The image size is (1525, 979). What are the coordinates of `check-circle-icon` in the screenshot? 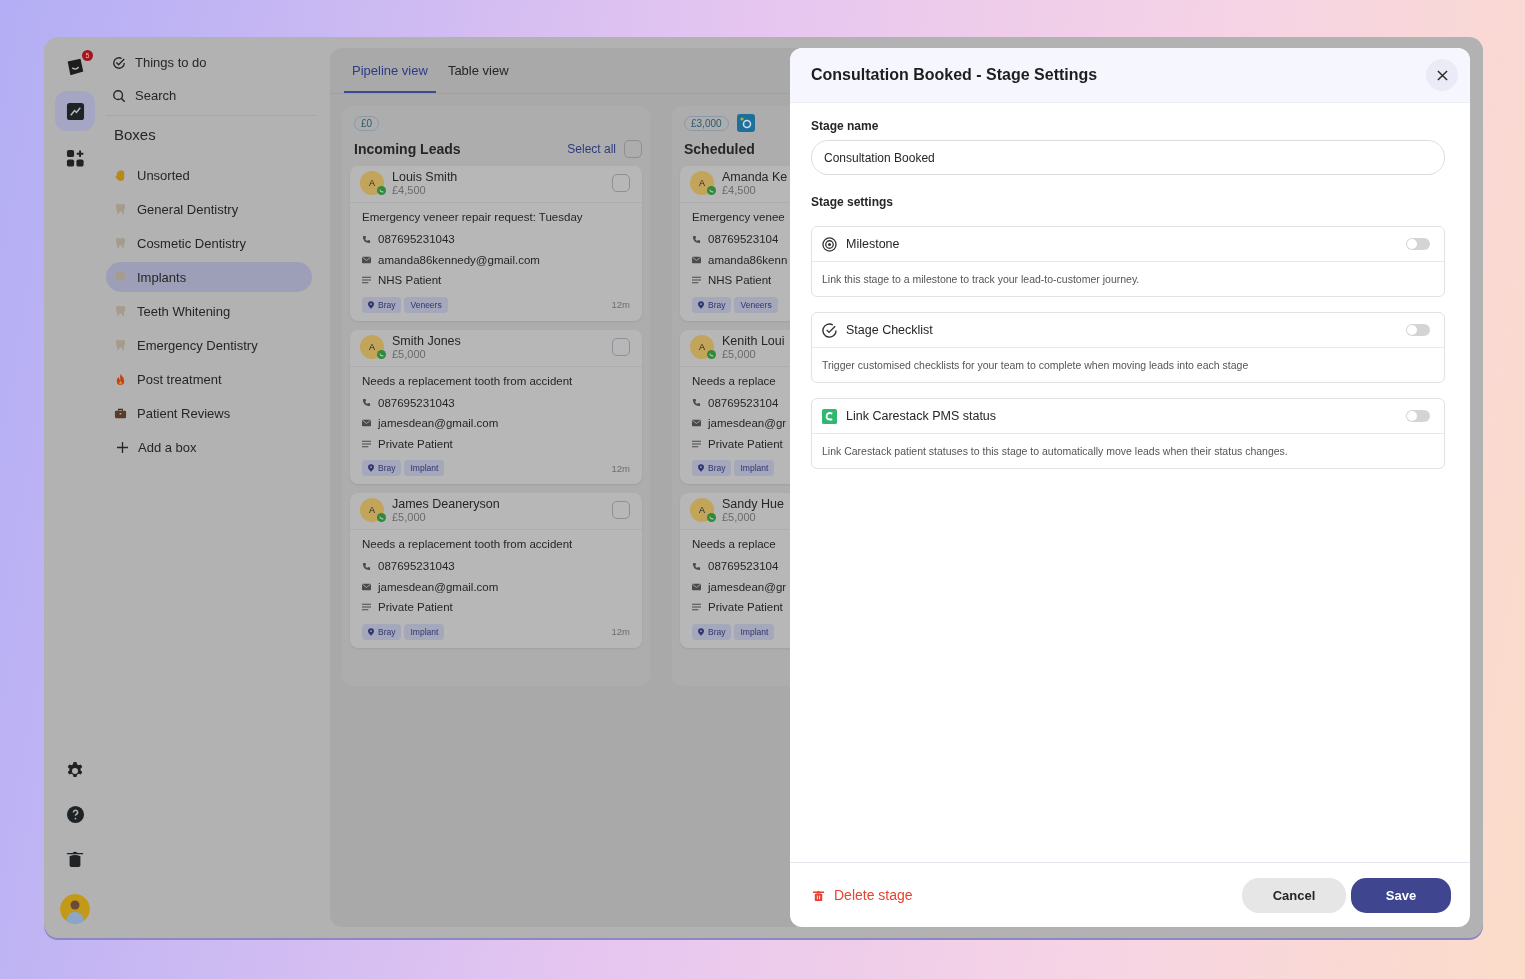 It's located at (119, 62).